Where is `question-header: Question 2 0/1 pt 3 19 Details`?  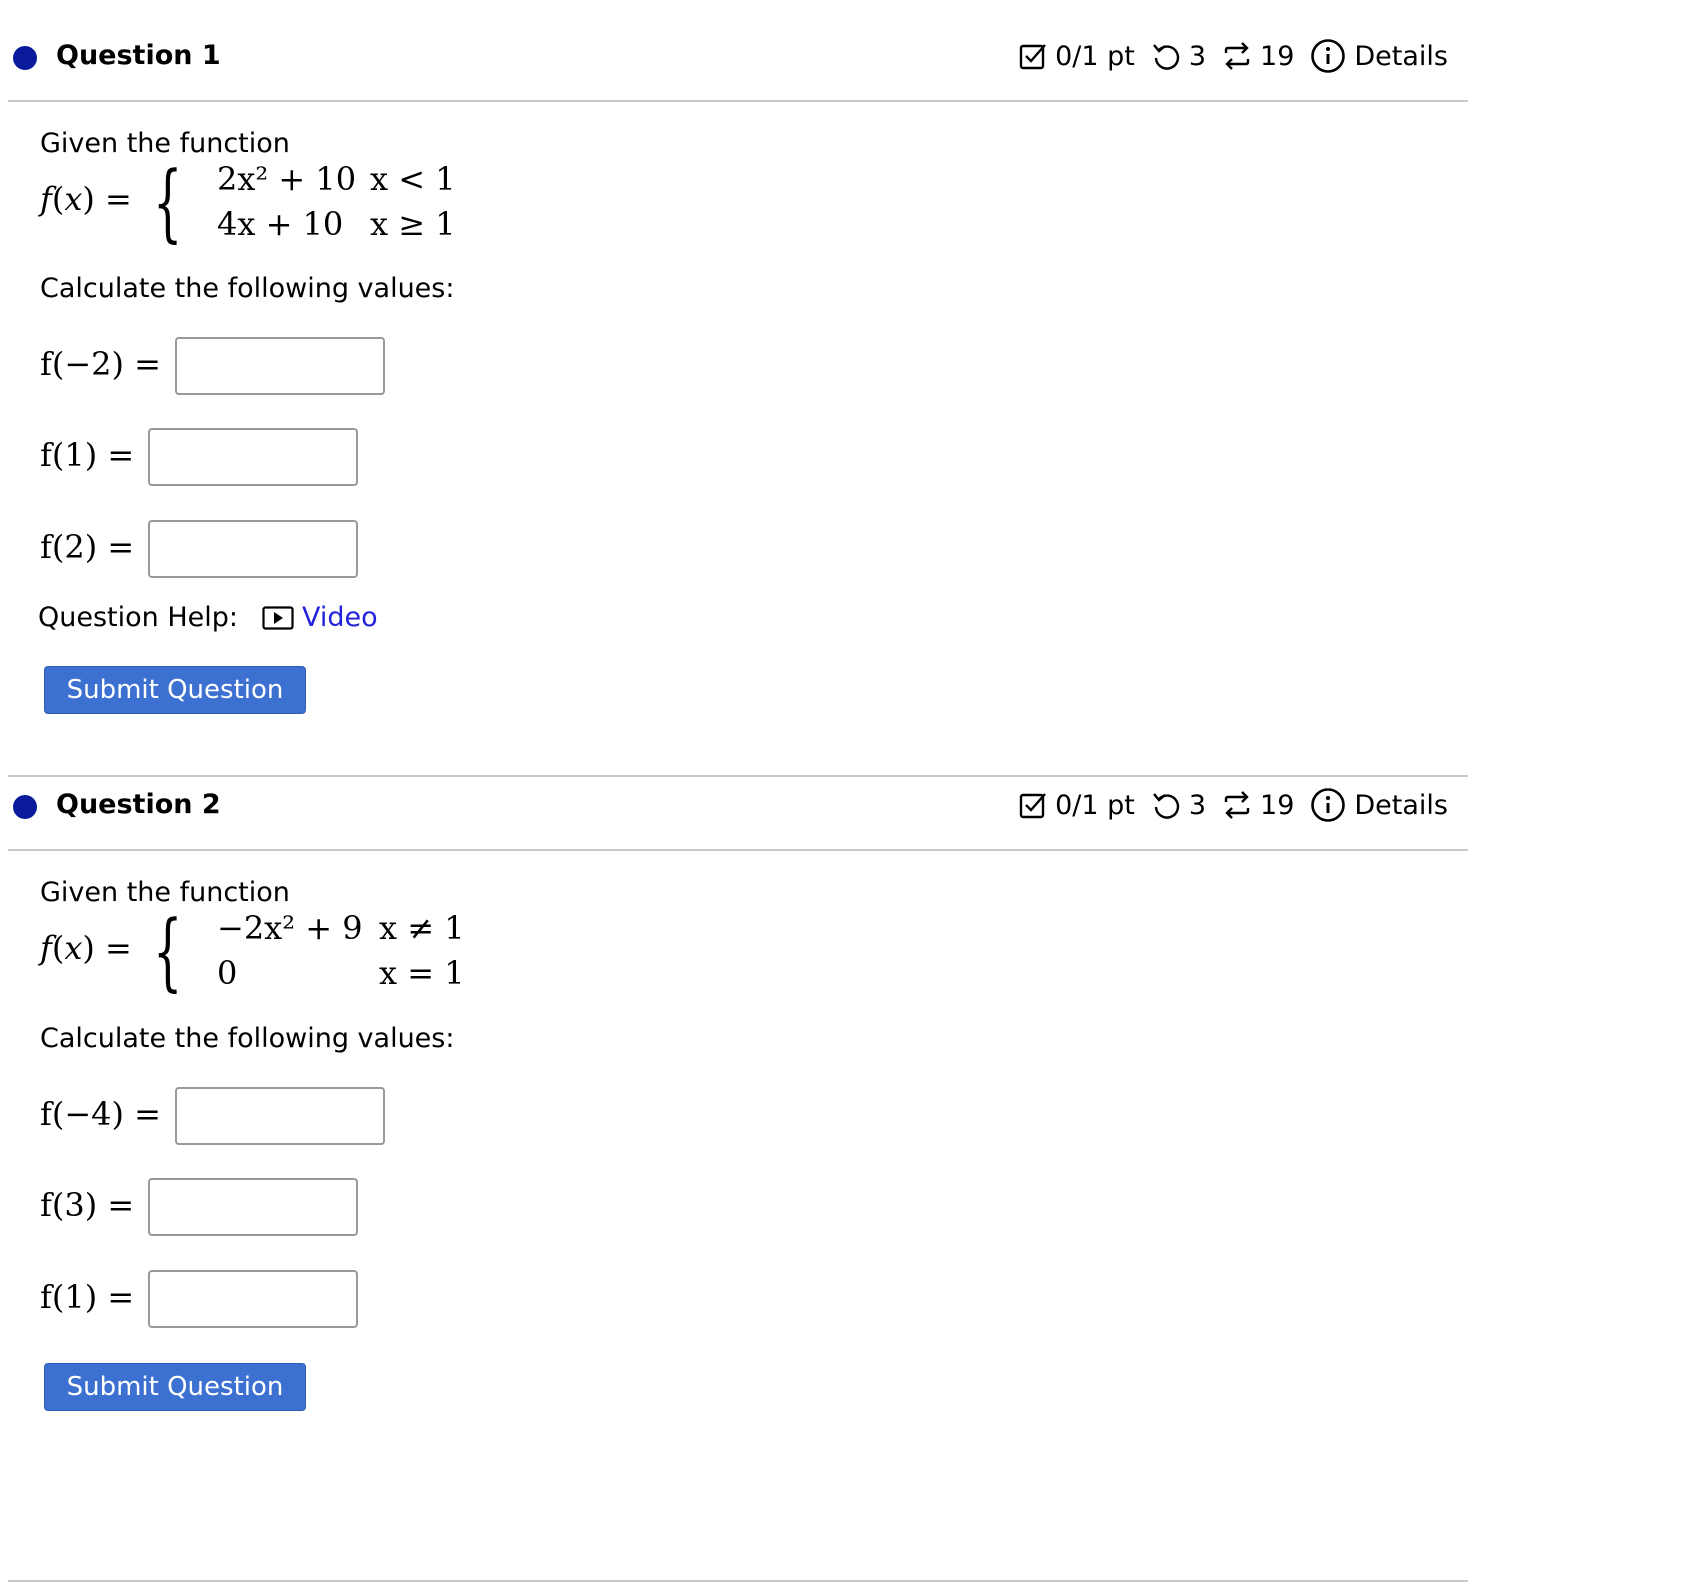 question-header: Question 2 0/1 pt 3 19 Details is located at coordinates (738, 810).